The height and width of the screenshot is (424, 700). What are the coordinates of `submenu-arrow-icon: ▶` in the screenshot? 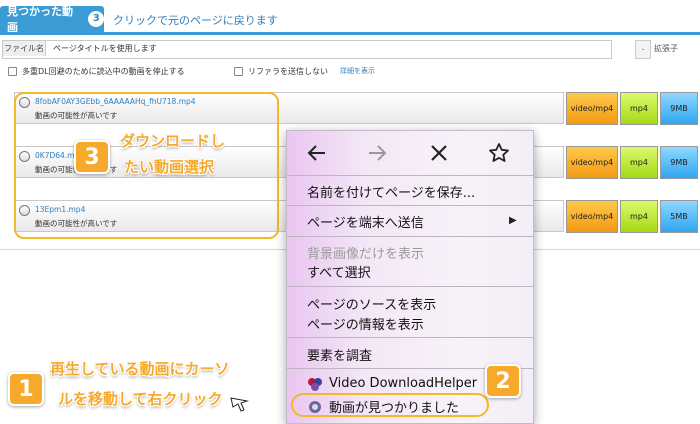 It's located at (513, 220).